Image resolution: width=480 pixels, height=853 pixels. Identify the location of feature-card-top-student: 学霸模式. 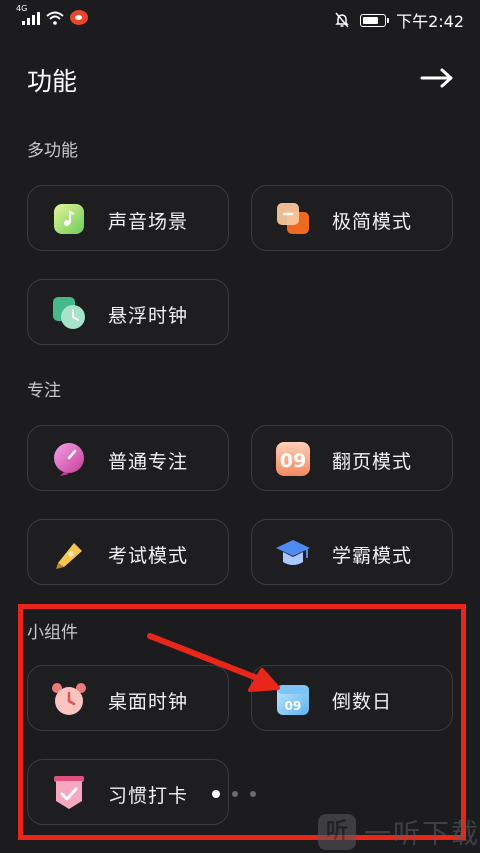
(352, 552).